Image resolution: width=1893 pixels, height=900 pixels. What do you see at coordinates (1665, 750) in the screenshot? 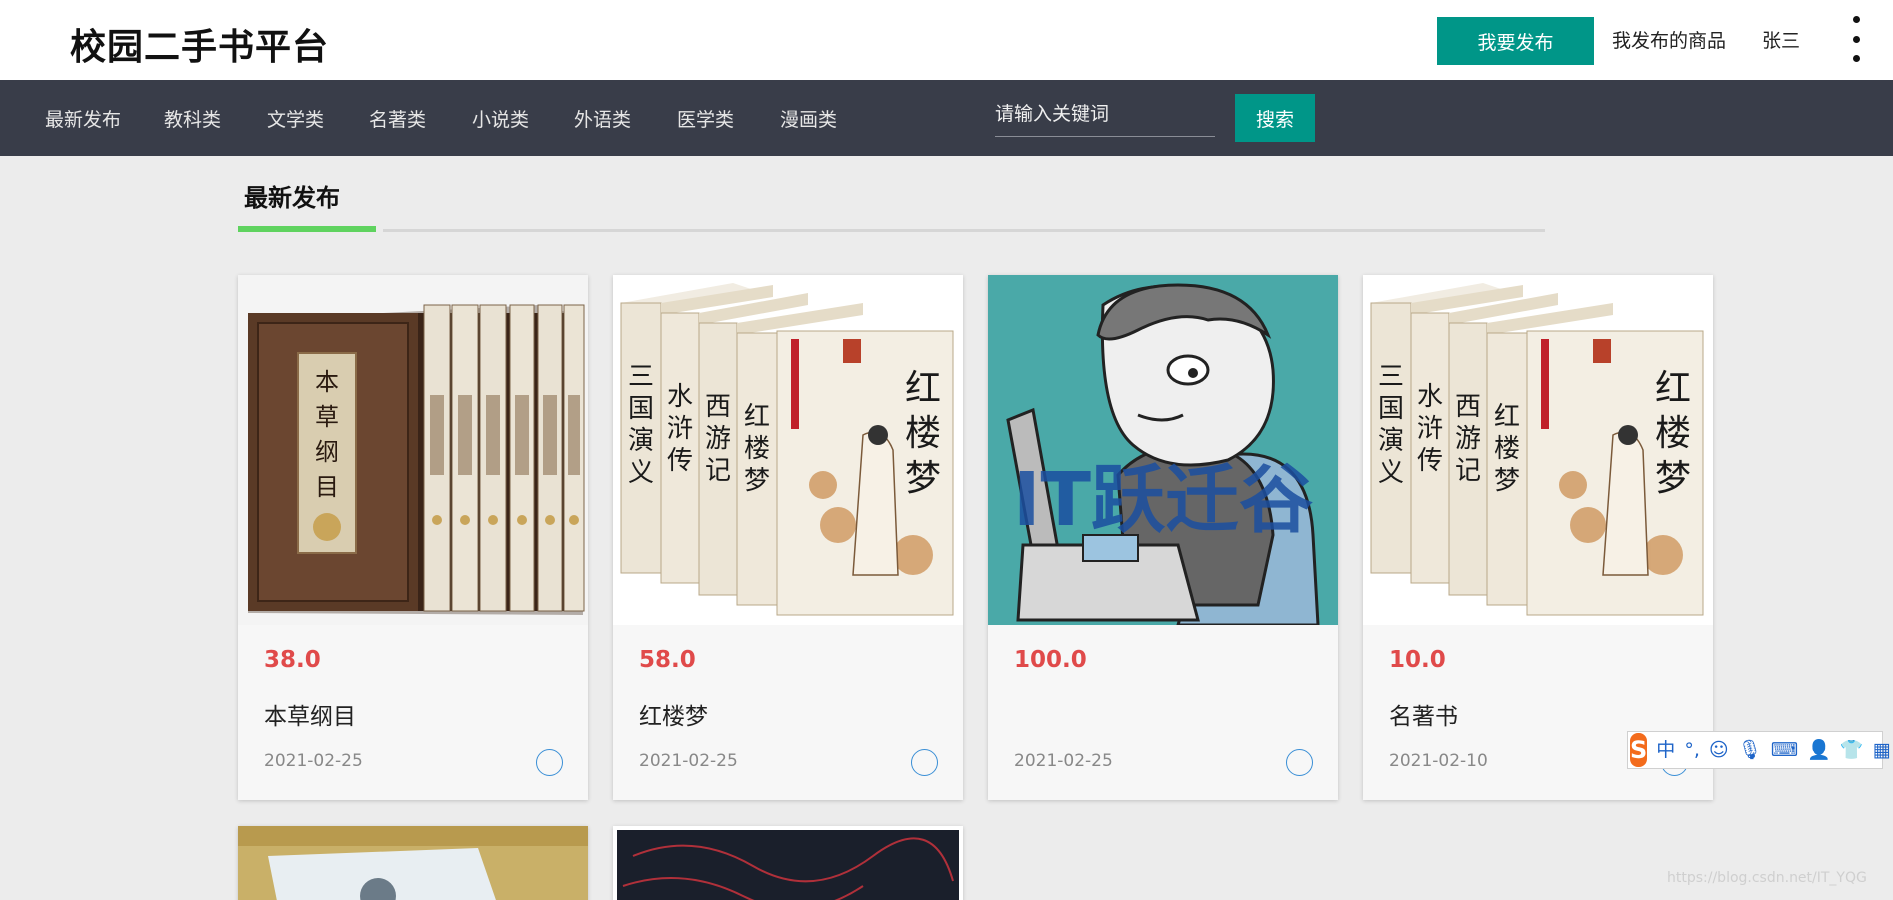
I see `ime-mode-toggle: 中` at bounding box center [1665, 750].